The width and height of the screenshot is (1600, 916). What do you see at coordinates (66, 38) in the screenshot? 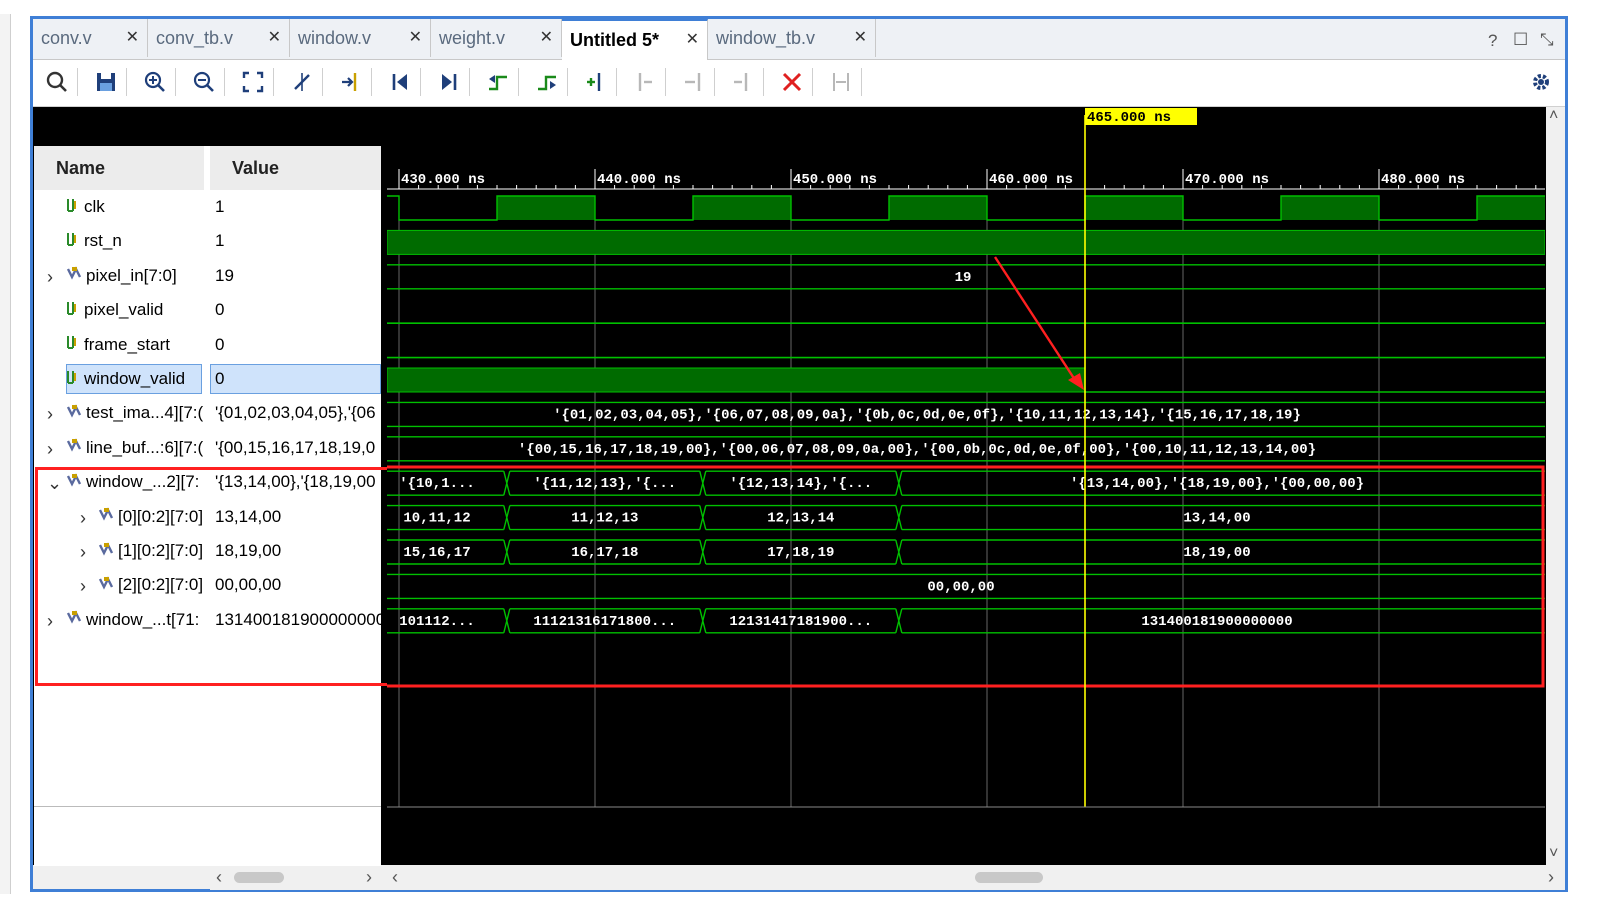
I see `tab-label: conv.v` at bounding box center [66, 38].